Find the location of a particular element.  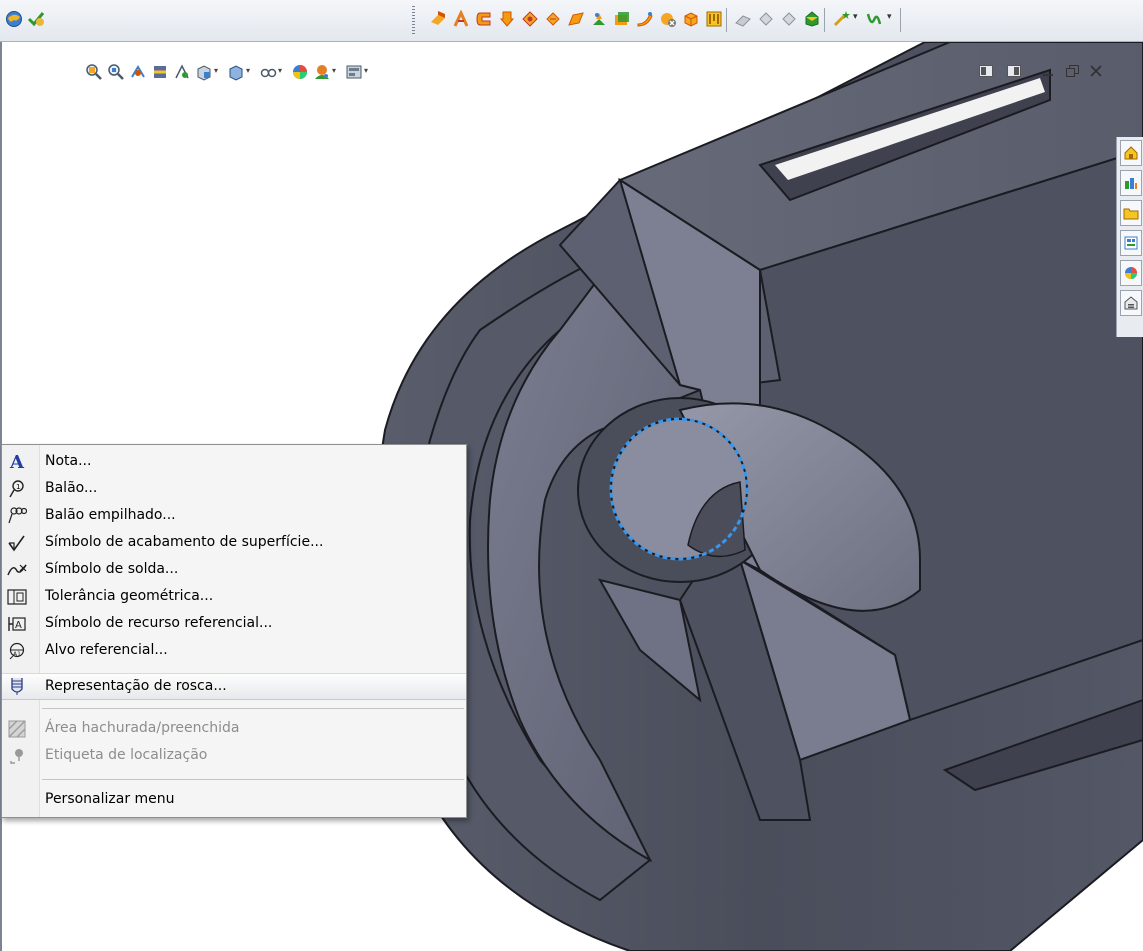

display-style-icon is located at coordinates (236, 72).